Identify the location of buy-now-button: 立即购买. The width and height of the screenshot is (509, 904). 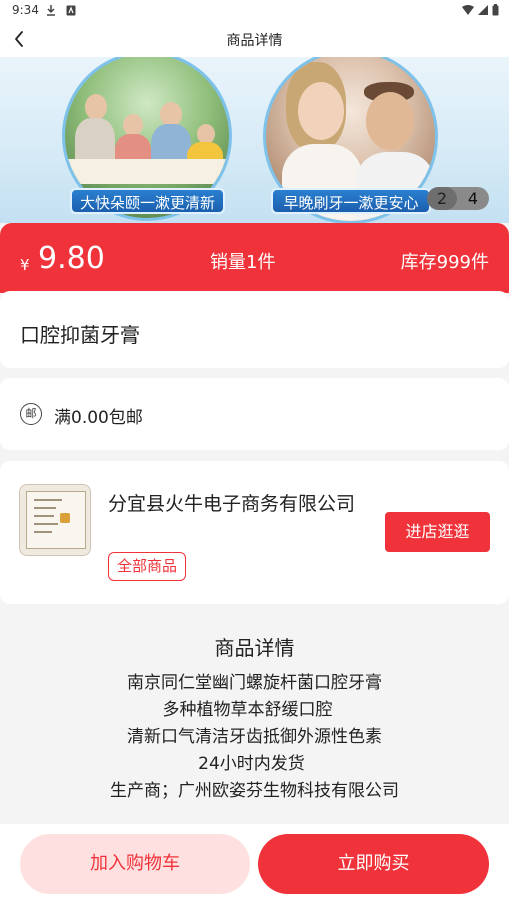
(373, 864).